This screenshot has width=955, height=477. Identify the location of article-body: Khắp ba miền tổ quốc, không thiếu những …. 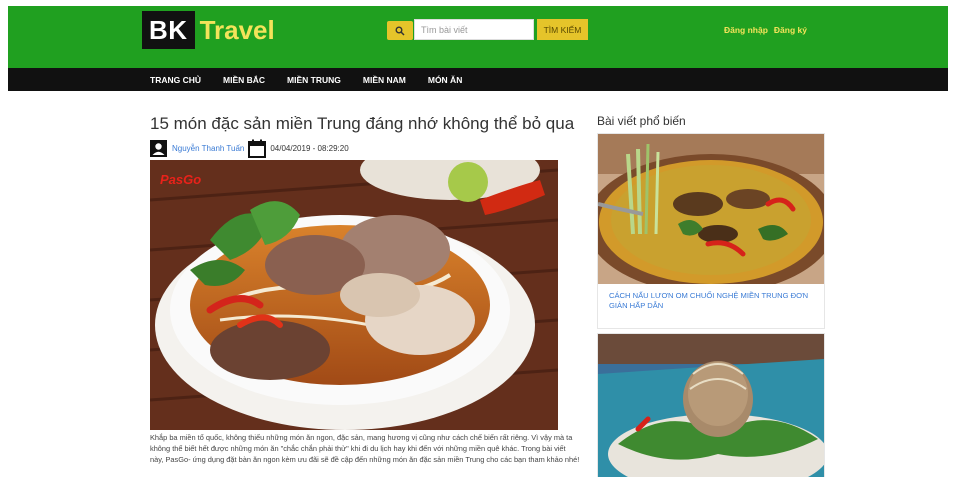
(365, 448).